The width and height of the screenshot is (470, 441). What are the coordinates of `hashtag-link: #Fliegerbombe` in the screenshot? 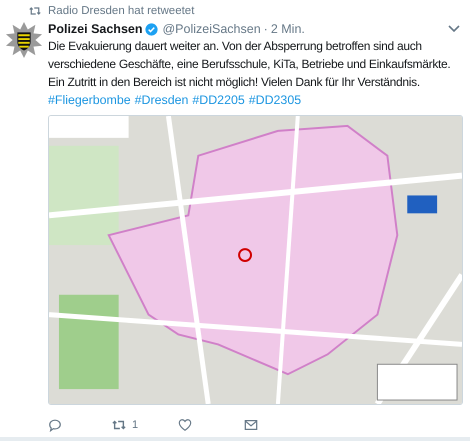 It's located at (89, 100).